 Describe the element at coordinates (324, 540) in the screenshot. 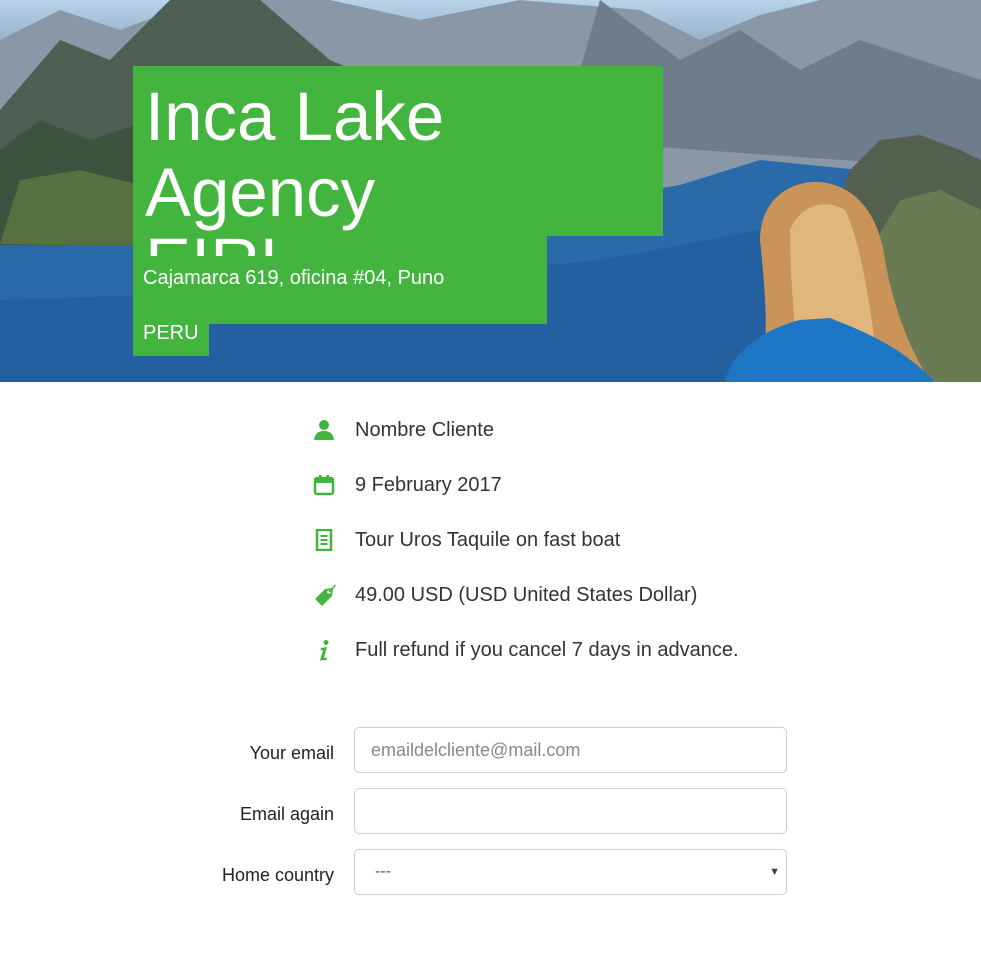

I see `document-icon` at that location.